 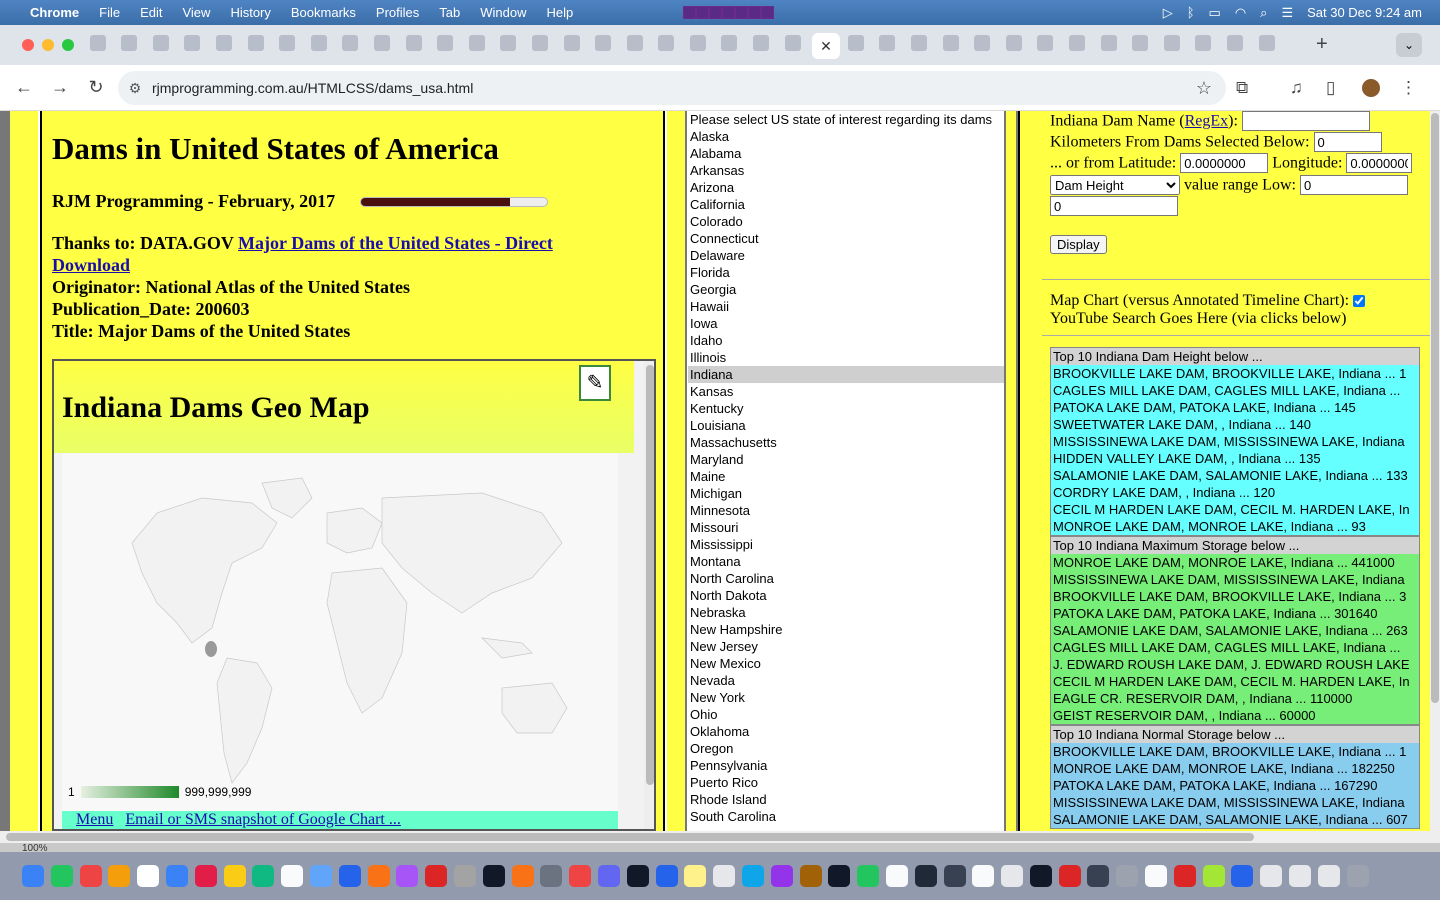 What do you see at coordinates (846, 680) in the screenshot?
I see `state-option: Nevada` at bounding box center [846, 680].